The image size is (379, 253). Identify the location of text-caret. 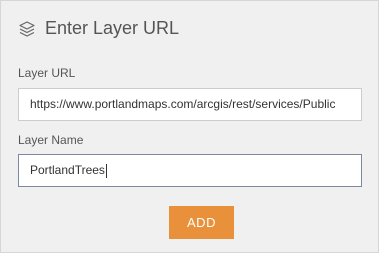
(106, 170).